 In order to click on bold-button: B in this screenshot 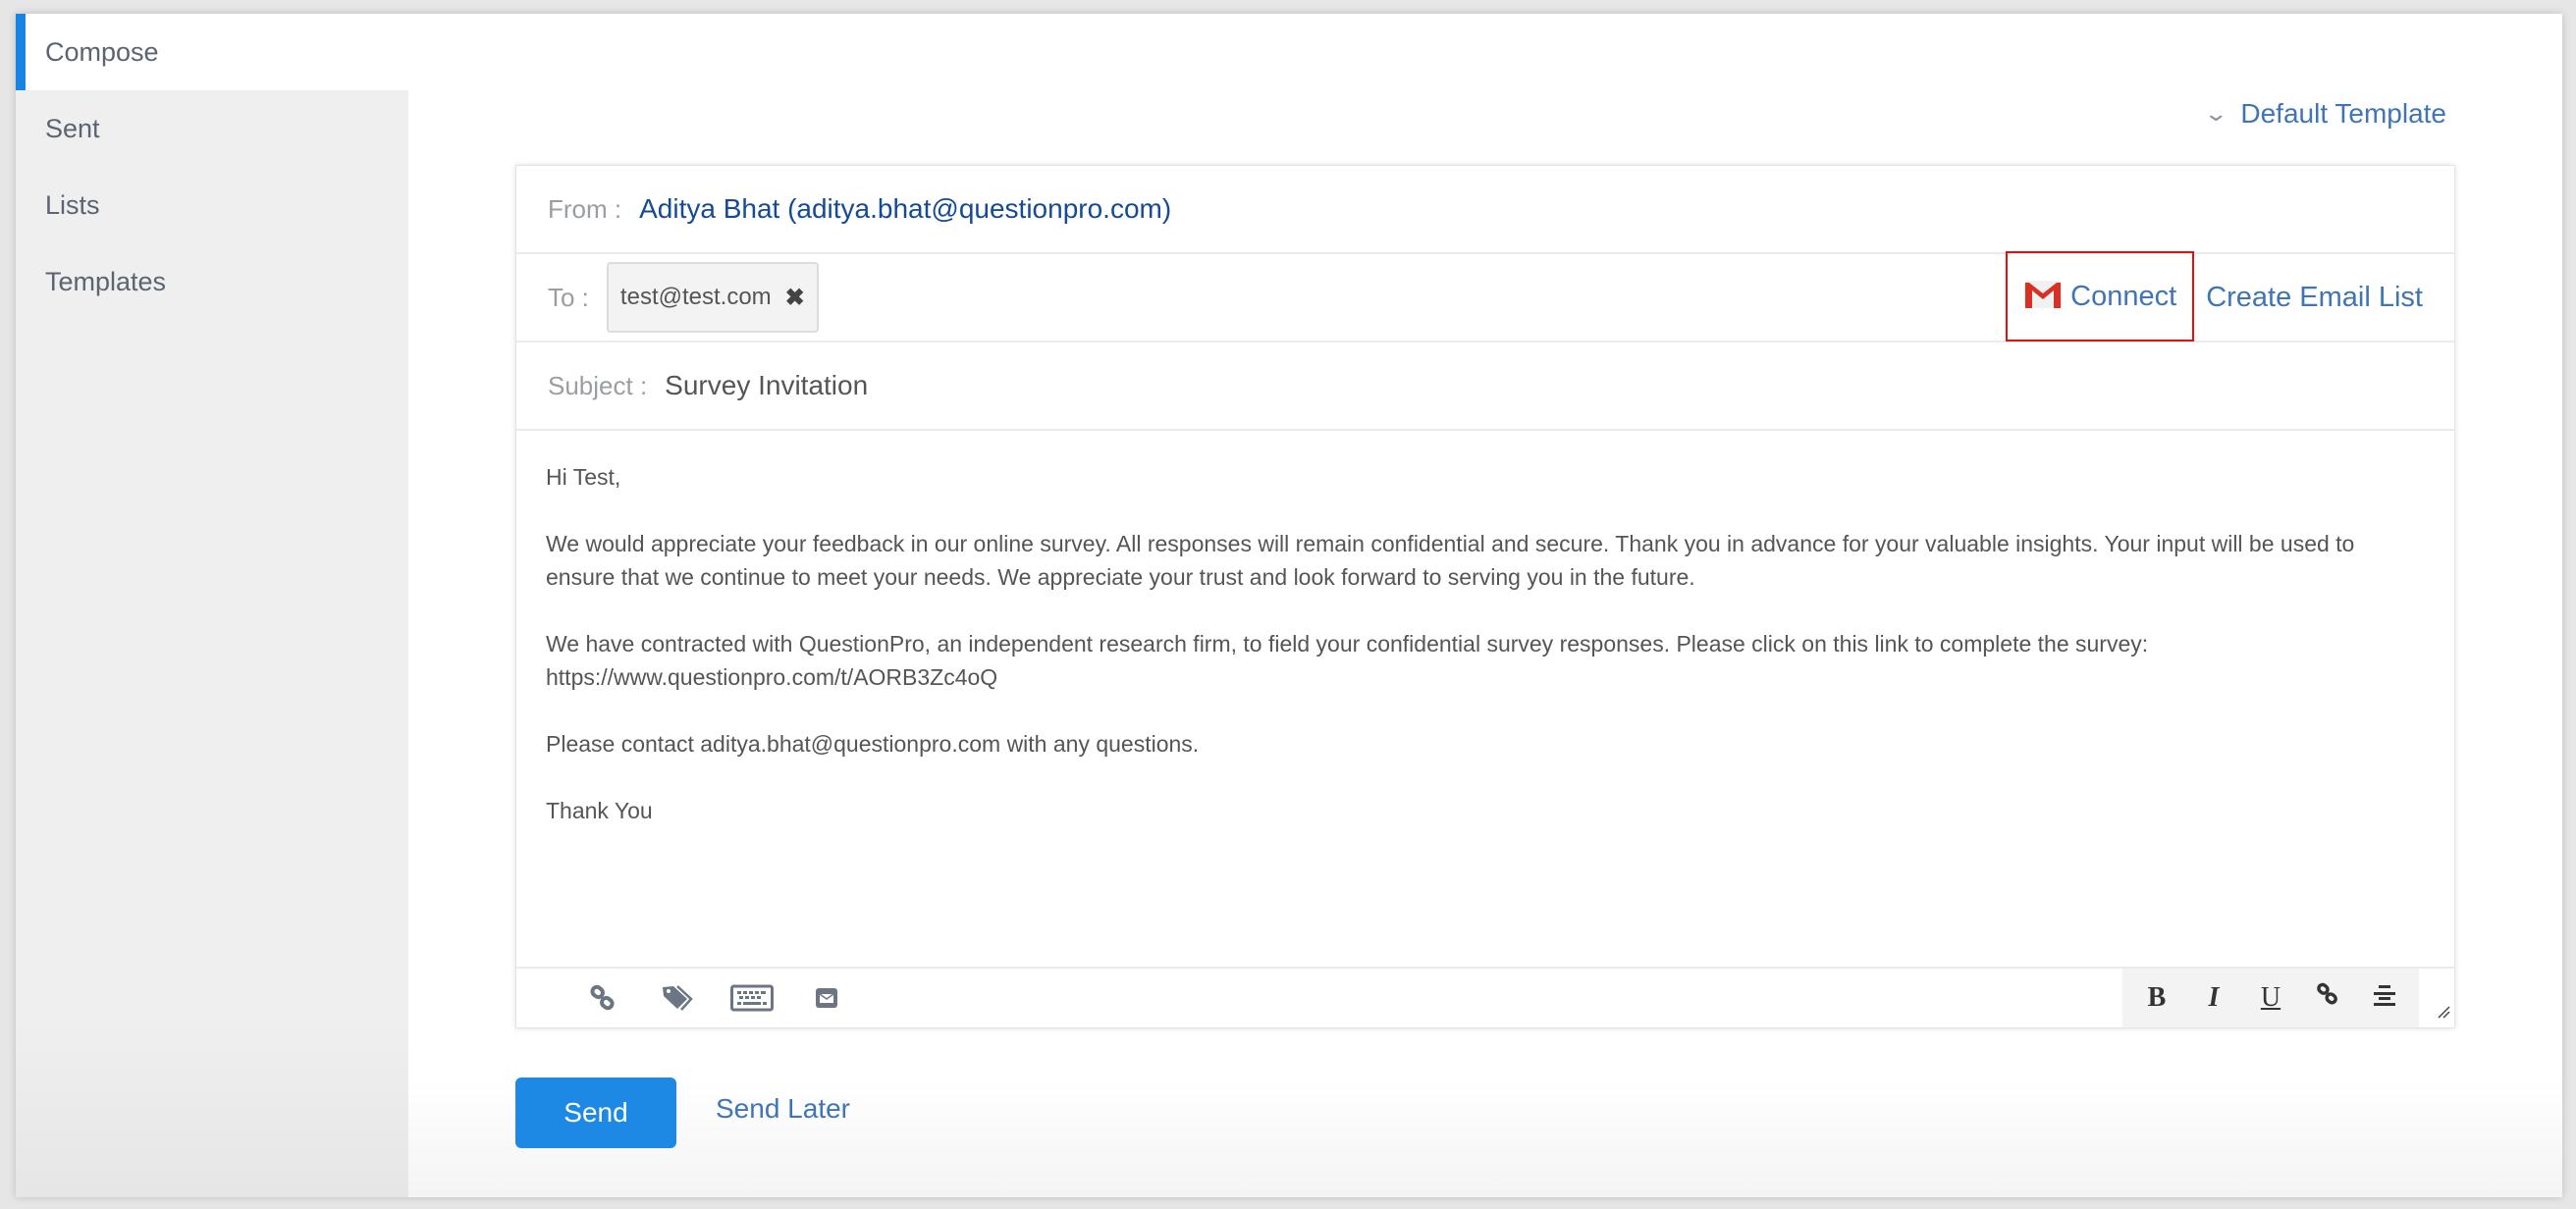, I will do `click(2156, 998)`.